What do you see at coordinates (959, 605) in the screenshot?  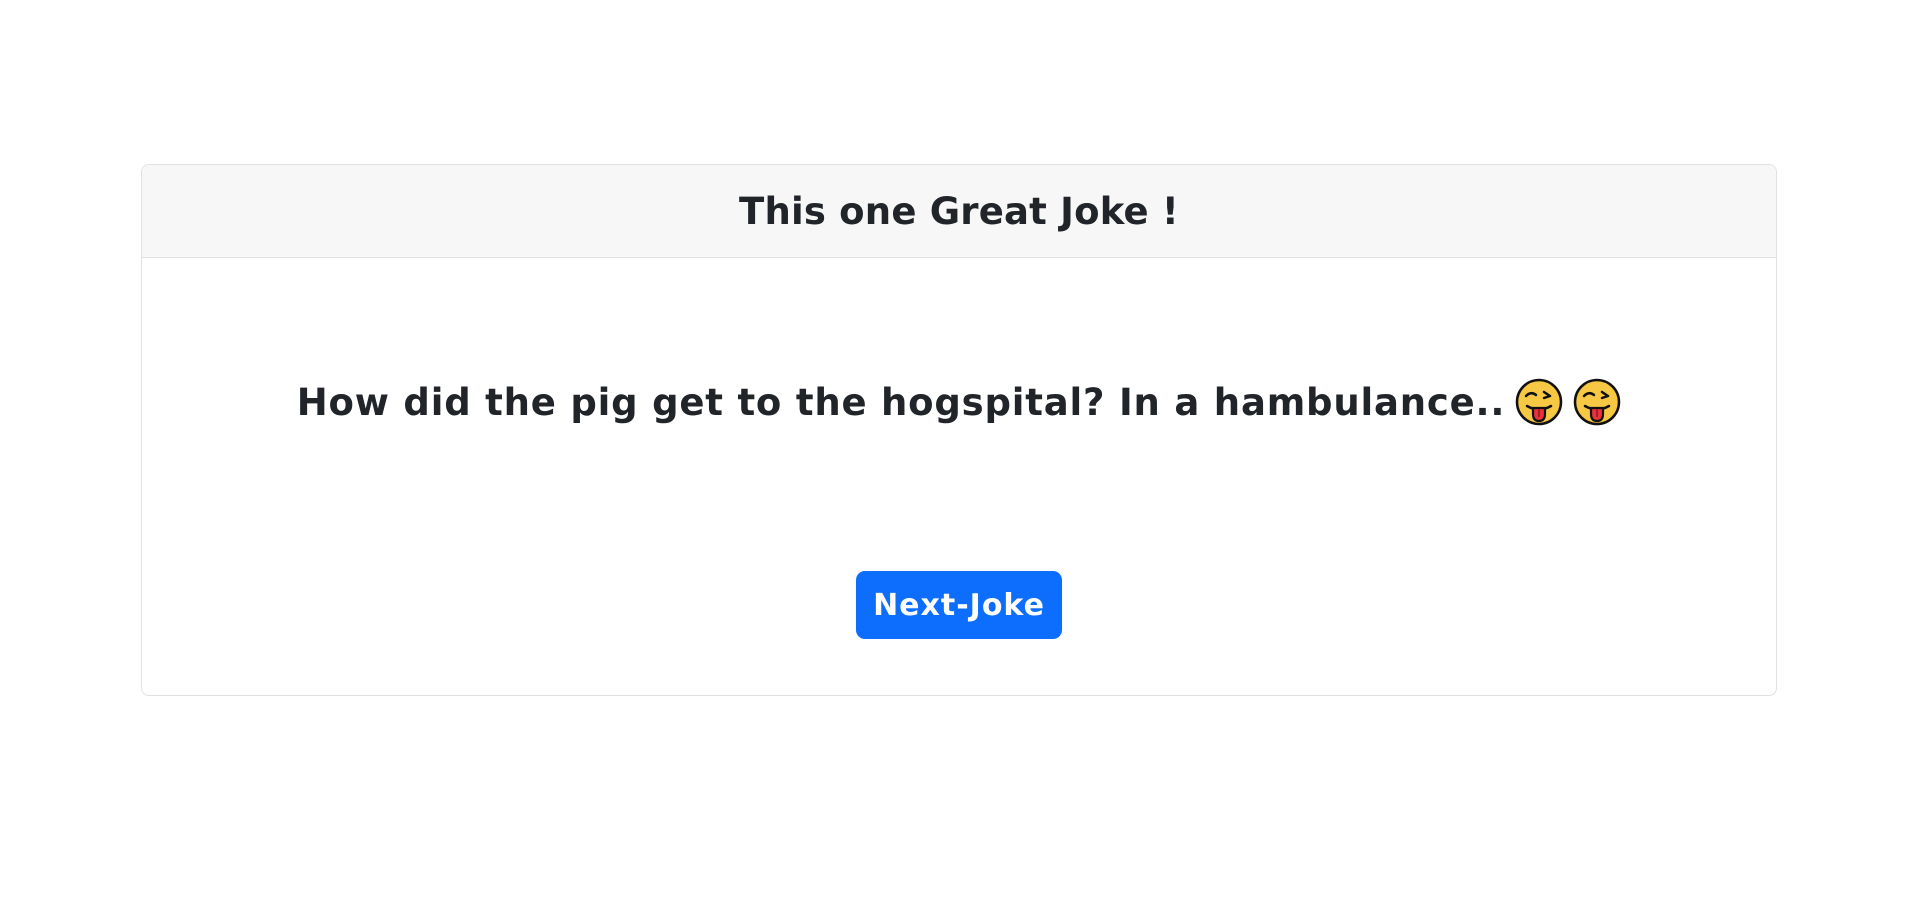 I see `next-joke-button: Next-Joke` at bounding box center [959, 605].